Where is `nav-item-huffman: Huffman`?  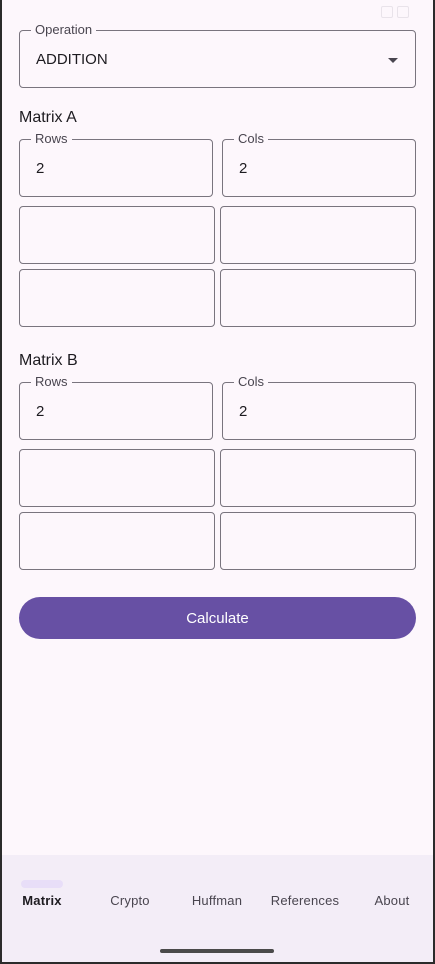 nav-item-huffman: Huffman is located at coordinates (217, 895).